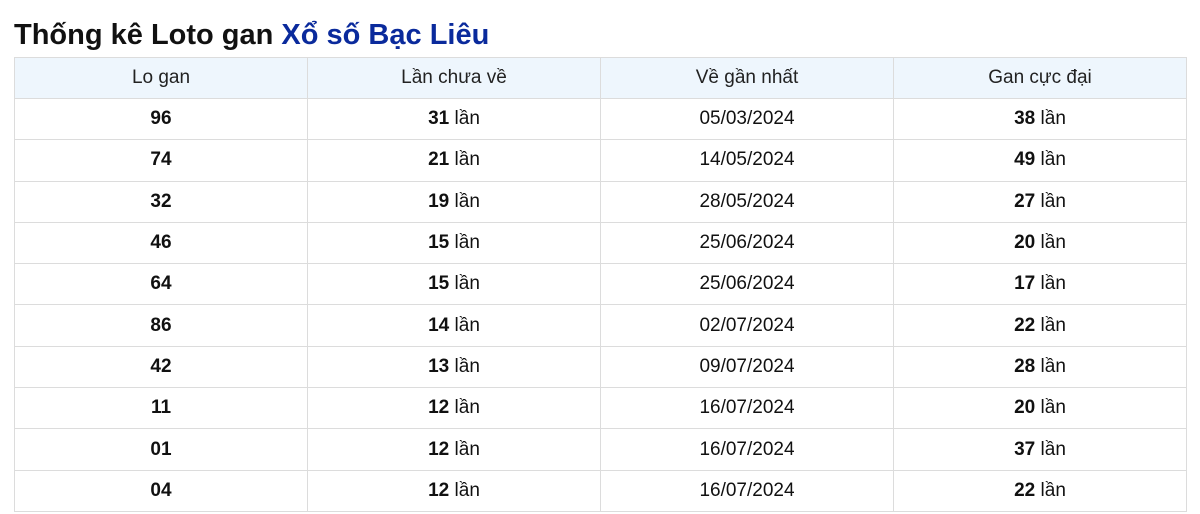 This screenshot has width=1200, height=514. Describe the element at coordinates (439, 160) in the screenshot. I see `missed-count-value: 21` at that location.